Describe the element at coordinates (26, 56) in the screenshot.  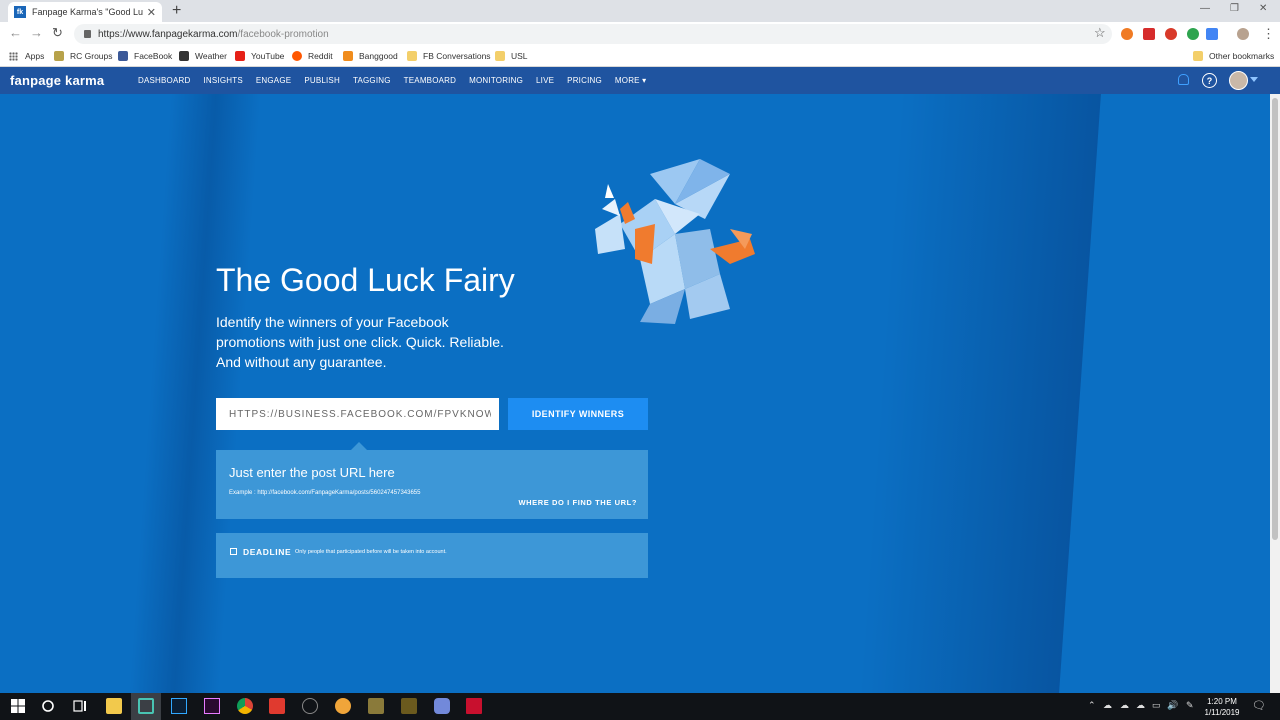
I see `bookmark-apps: Apps` at that location.